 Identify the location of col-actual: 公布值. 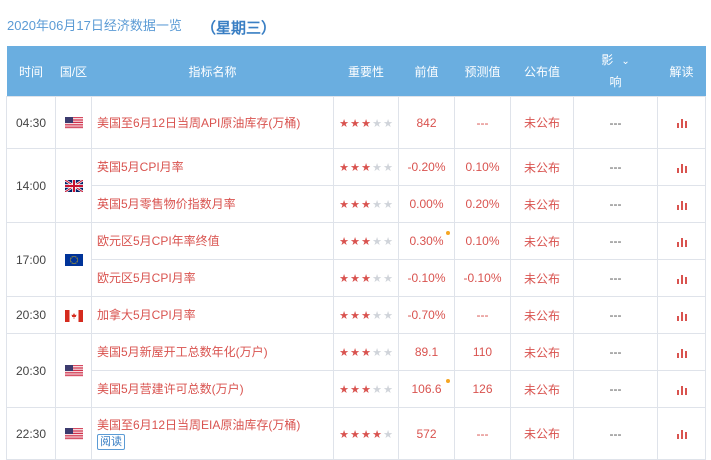
(542, 71).